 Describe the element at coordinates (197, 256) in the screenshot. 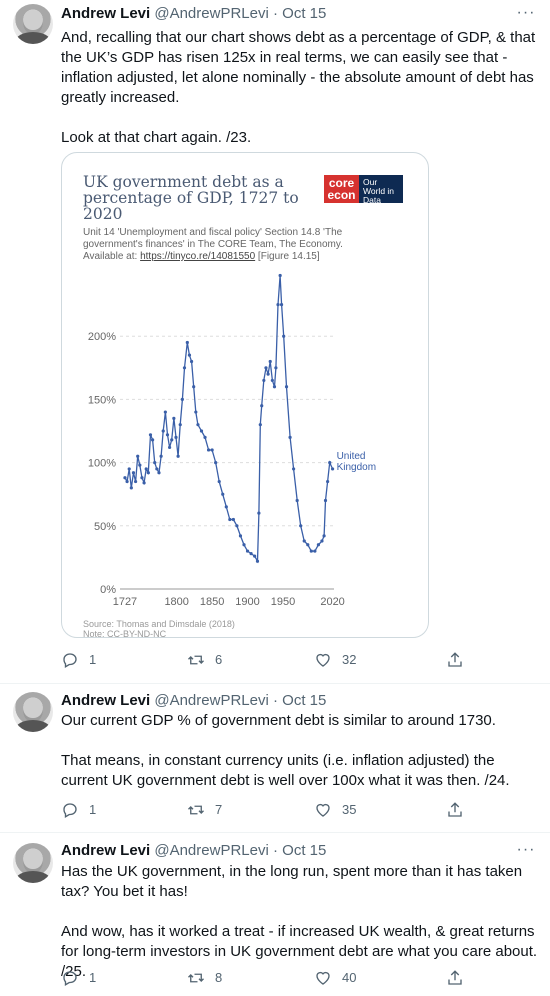

I see `figure-link: https://tinyco.re/14081550` at that location.